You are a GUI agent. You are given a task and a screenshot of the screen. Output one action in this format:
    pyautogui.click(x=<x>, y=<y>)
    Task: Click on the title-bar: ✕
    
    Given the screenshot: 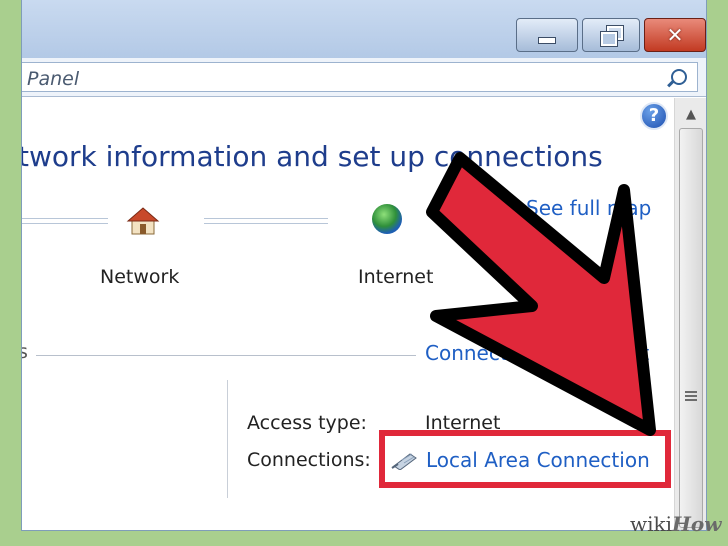 What is the action you would take?
    pyautogui.click(x=364, y=29)
    